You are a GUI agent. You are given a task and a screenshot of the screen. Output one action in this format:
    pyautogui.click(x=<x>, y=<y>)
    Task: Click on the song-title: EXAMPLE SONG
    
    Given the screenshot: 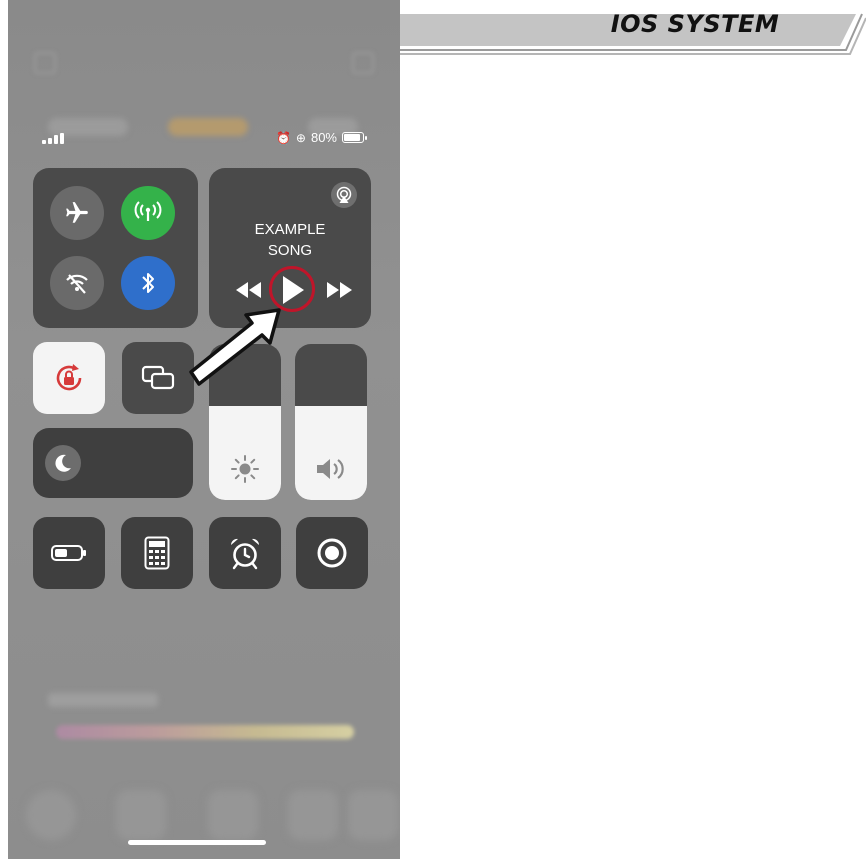 What is the action you would take?
    pyautogui.click(x=290, y=240)
    